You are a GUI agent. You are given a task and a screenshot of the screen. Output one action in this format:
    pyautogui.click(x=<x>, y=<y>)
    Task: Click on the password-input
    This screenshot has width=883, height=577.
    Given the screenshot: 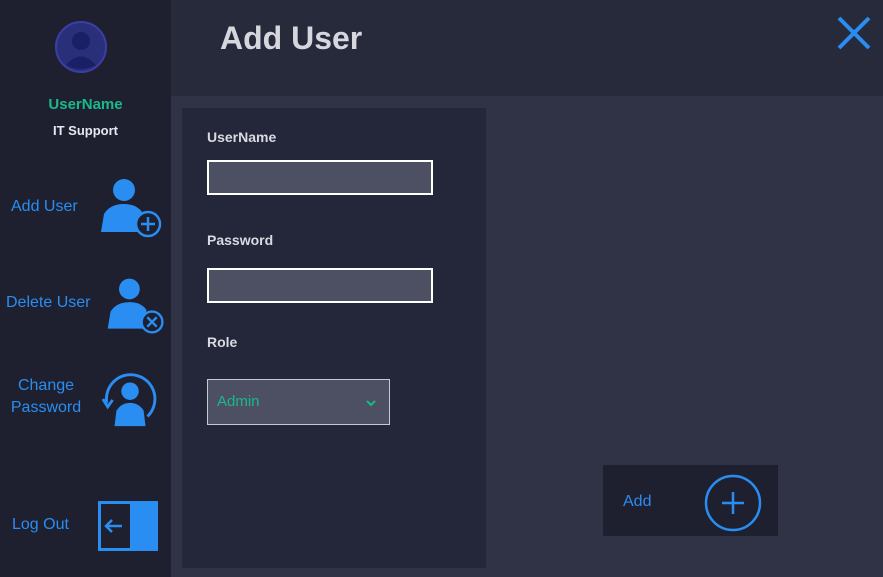 What is the action you would take?
    pyautogui.click(x=320, y=285)
    